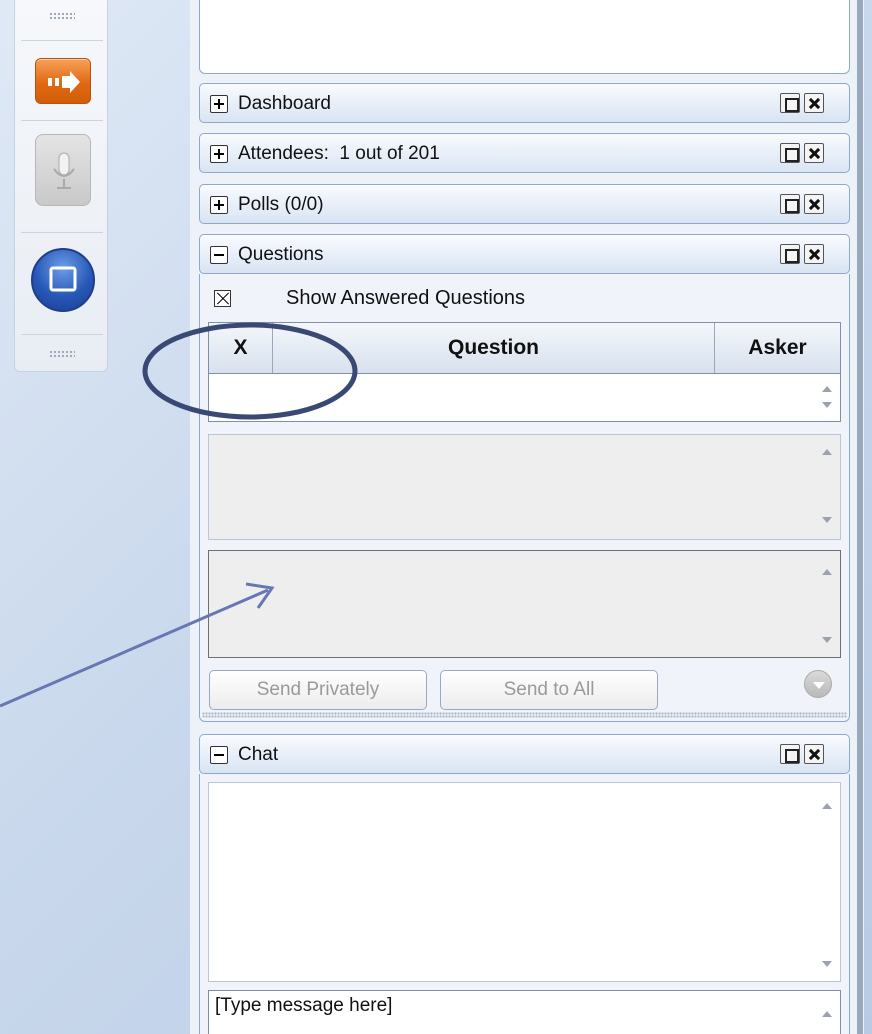  What do you see at coordinates (281, 204) in the screenshot?
I see `polls-title: Polls (0/0)` at bounding box center [281, 204].